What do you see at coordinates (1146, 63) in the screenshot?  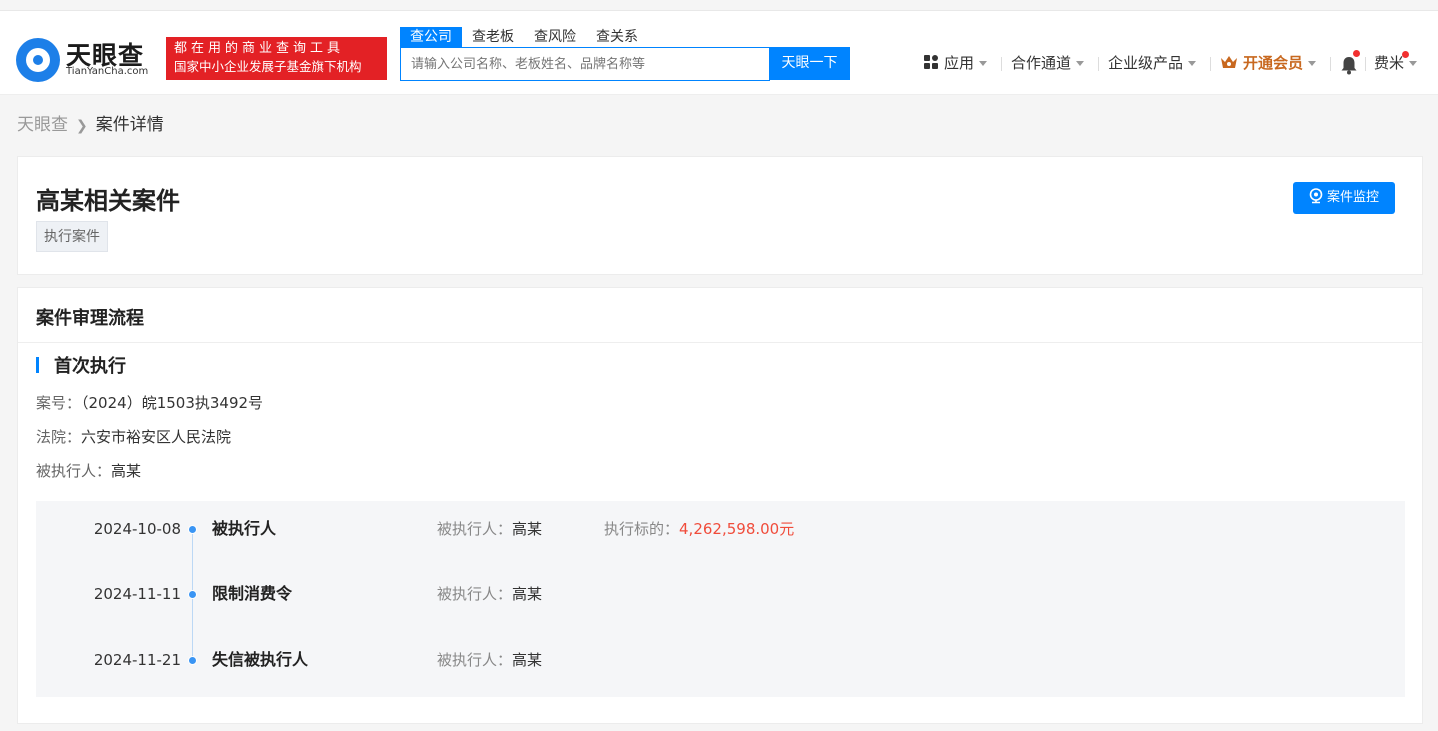 I see `nav-enterprise-label: 企业级产品` at bounding box center [1146, 63].